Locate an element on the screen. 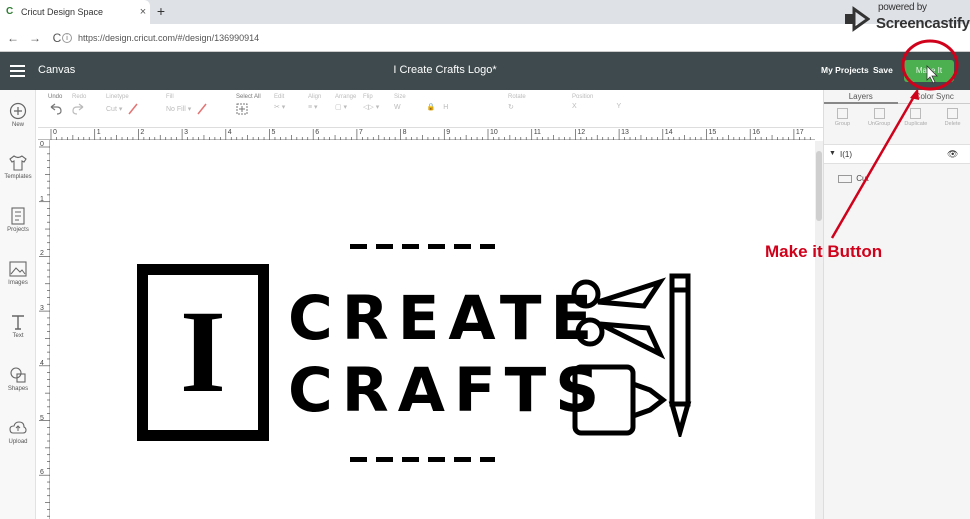 The width and height of the screenshot is (970, 519). sidebar-item-upload: Upload is located at coordinates (18, 432).